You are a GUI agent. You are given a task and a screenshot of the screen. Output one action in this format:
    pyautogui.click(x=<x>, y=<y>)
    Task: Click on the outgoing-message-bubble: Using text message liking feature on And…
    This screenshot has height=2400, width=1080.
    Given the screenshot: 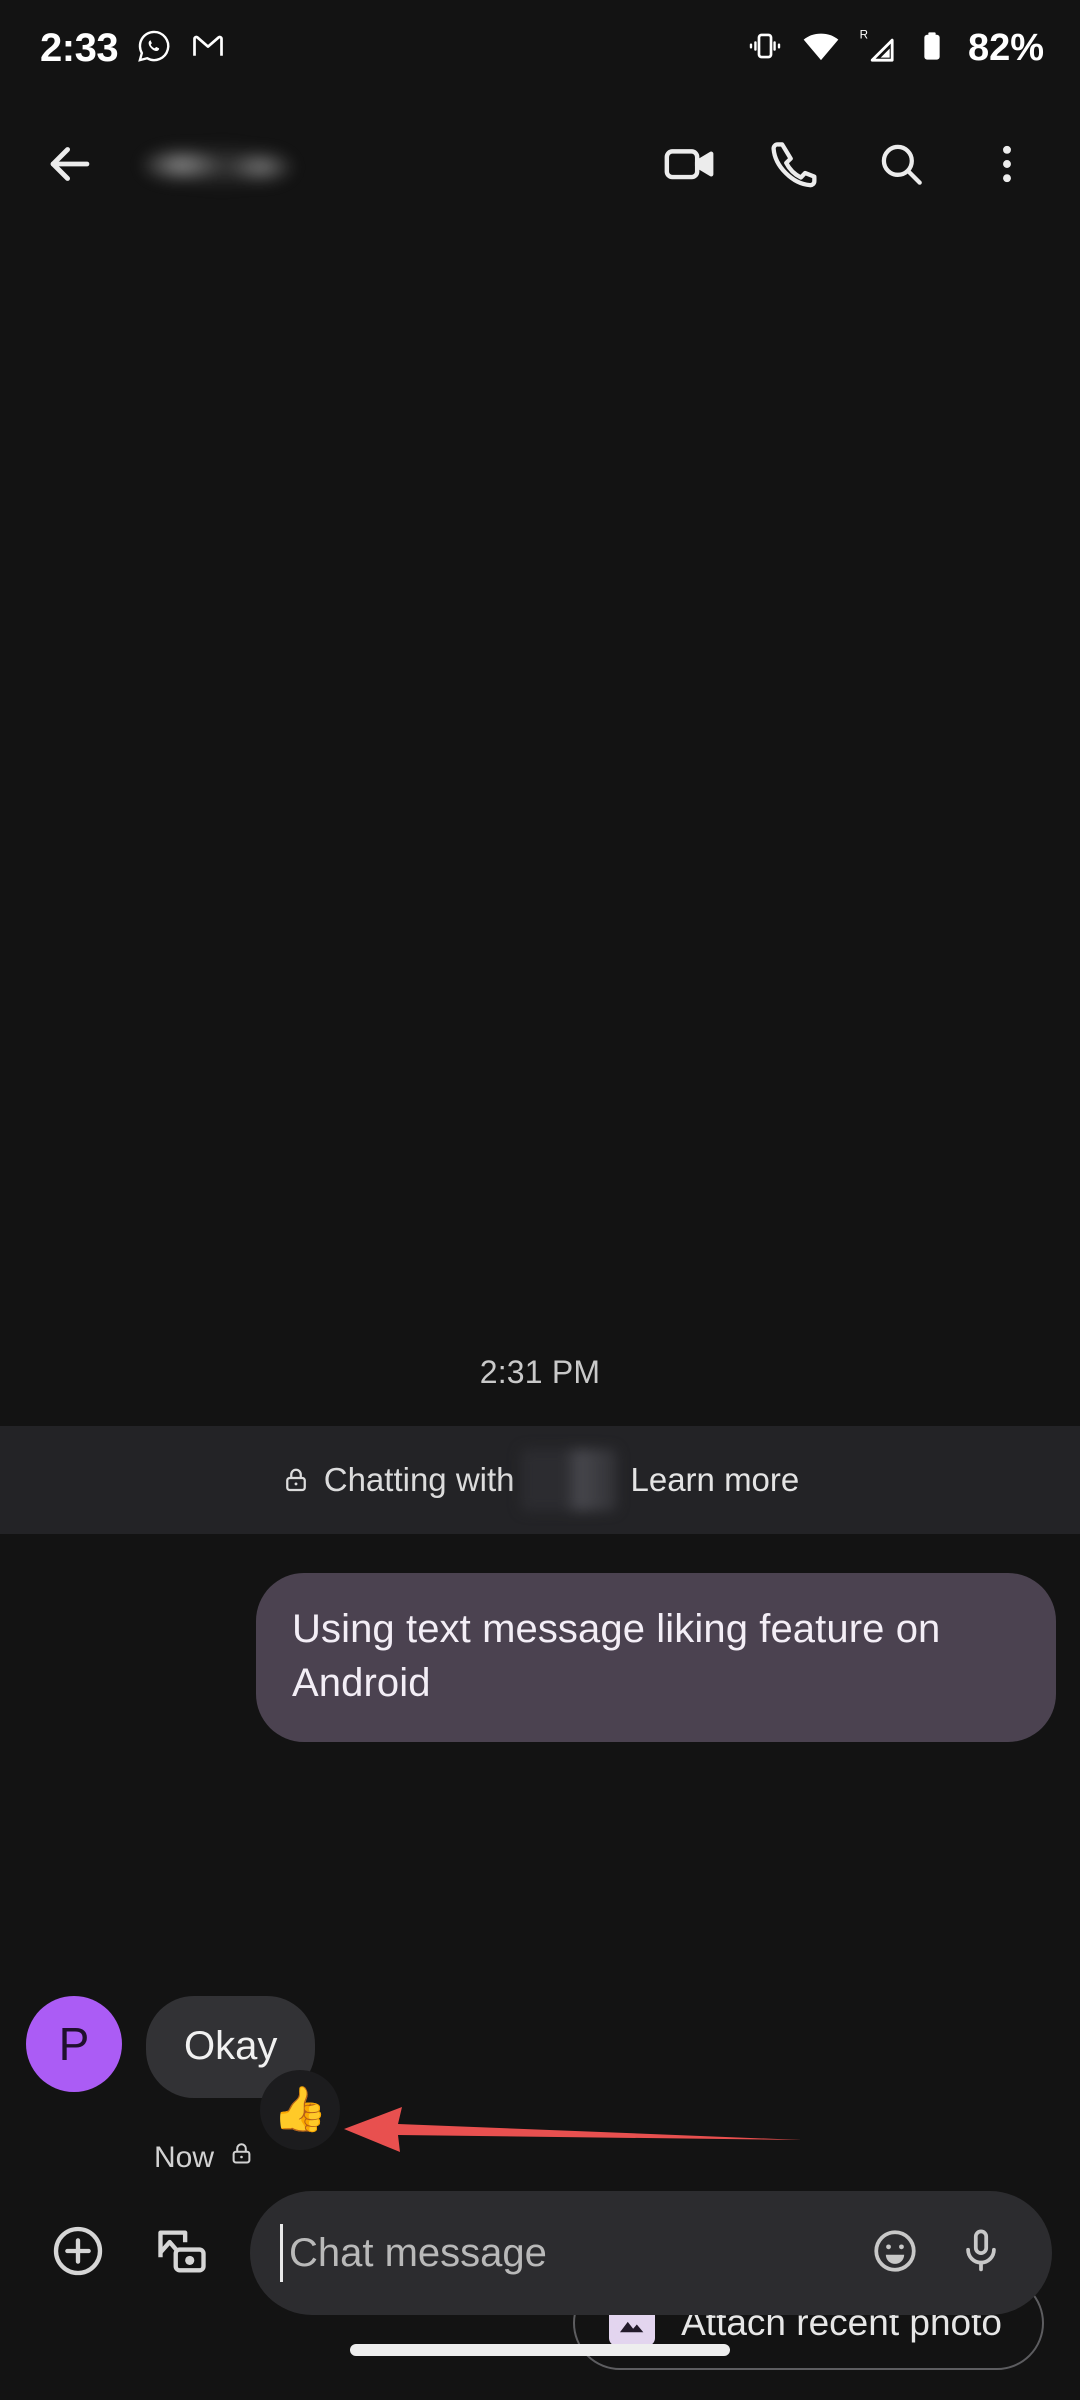 What is the action you would take?
    pyautogui.click(x=656, y=1658)
    